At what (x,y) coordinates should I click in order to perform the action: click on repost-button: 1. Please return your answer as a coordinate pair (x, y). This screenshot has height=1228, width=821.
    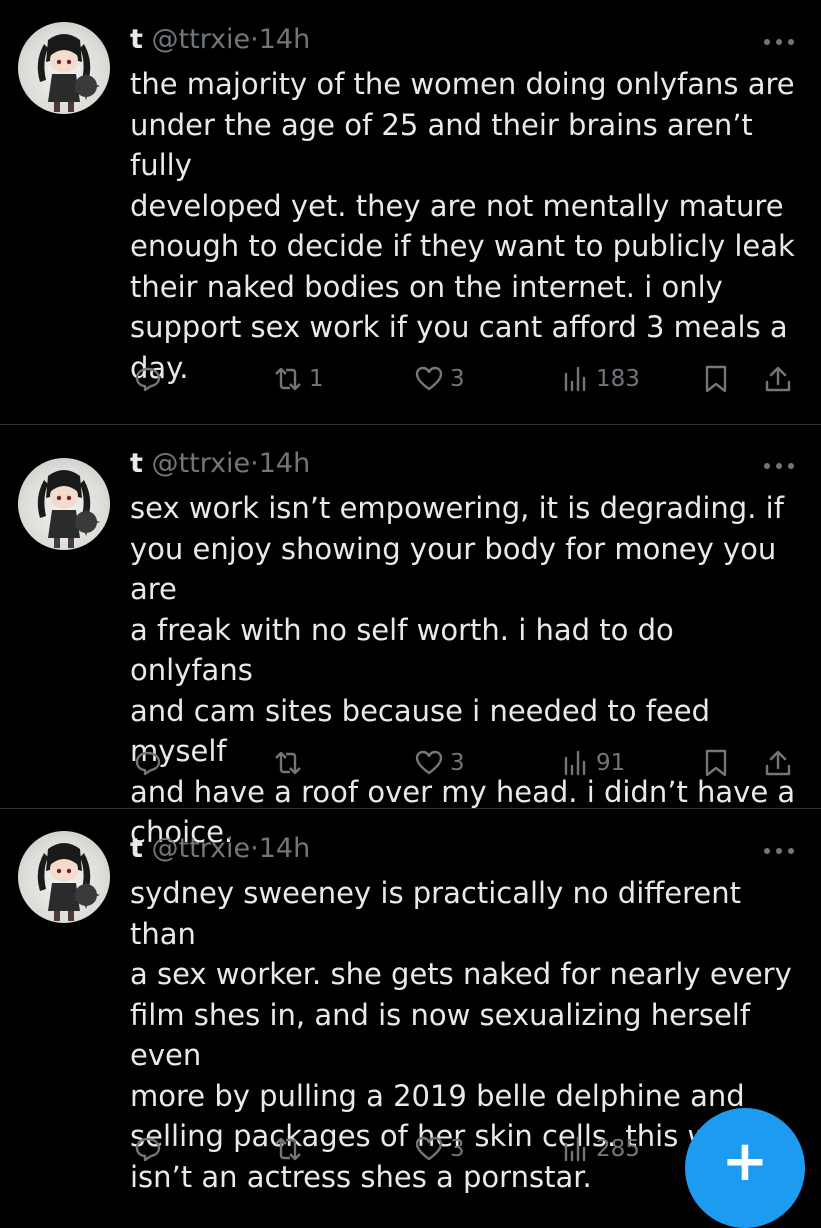
    Looking at the image, I should click on (298, 379).